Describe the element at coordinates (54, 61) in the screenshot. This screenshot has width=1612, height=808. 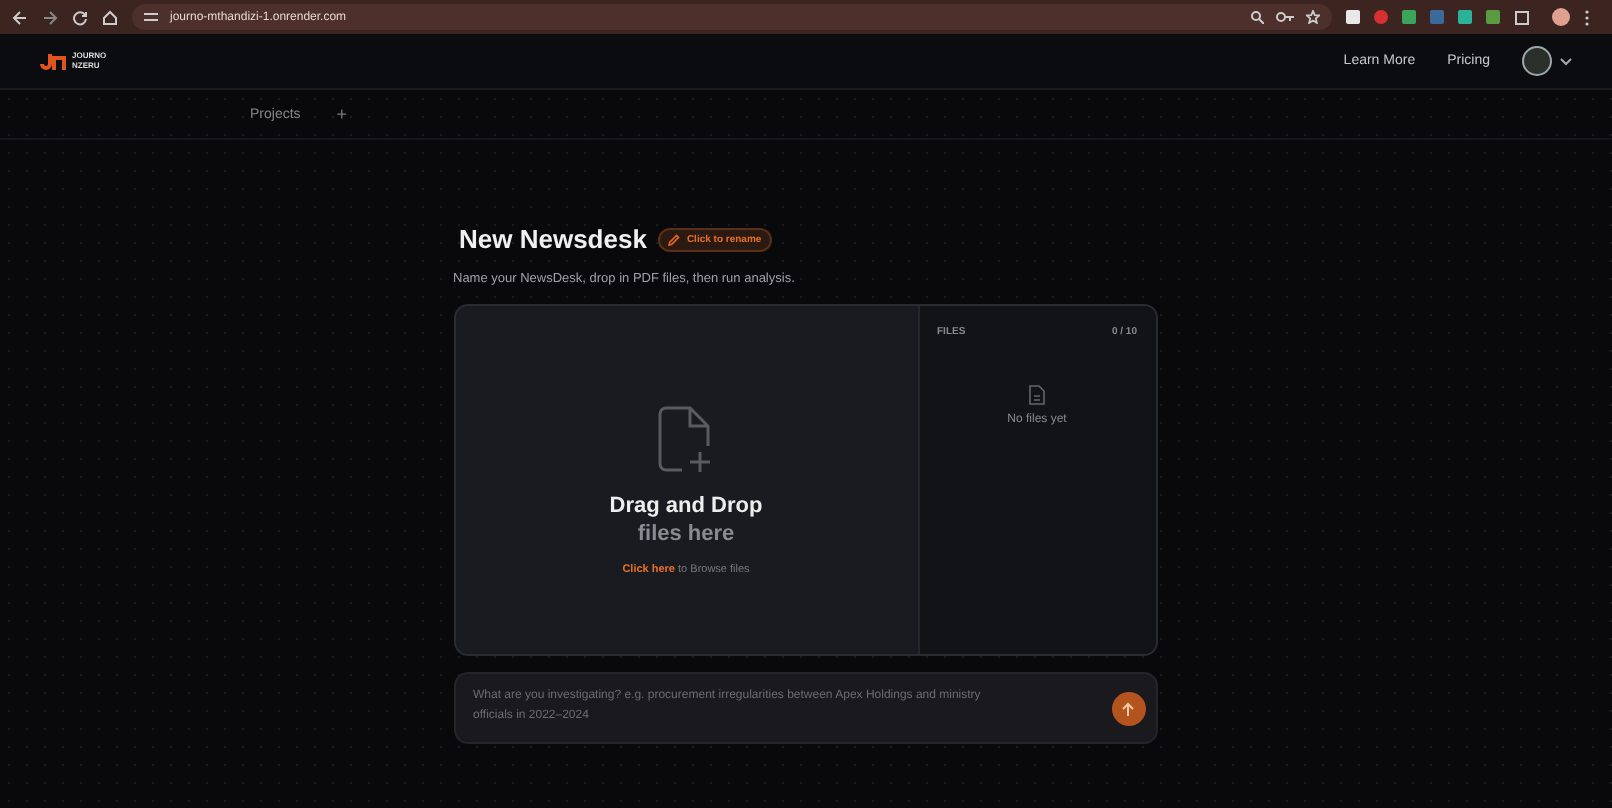
I see `logo-icon` at that location.